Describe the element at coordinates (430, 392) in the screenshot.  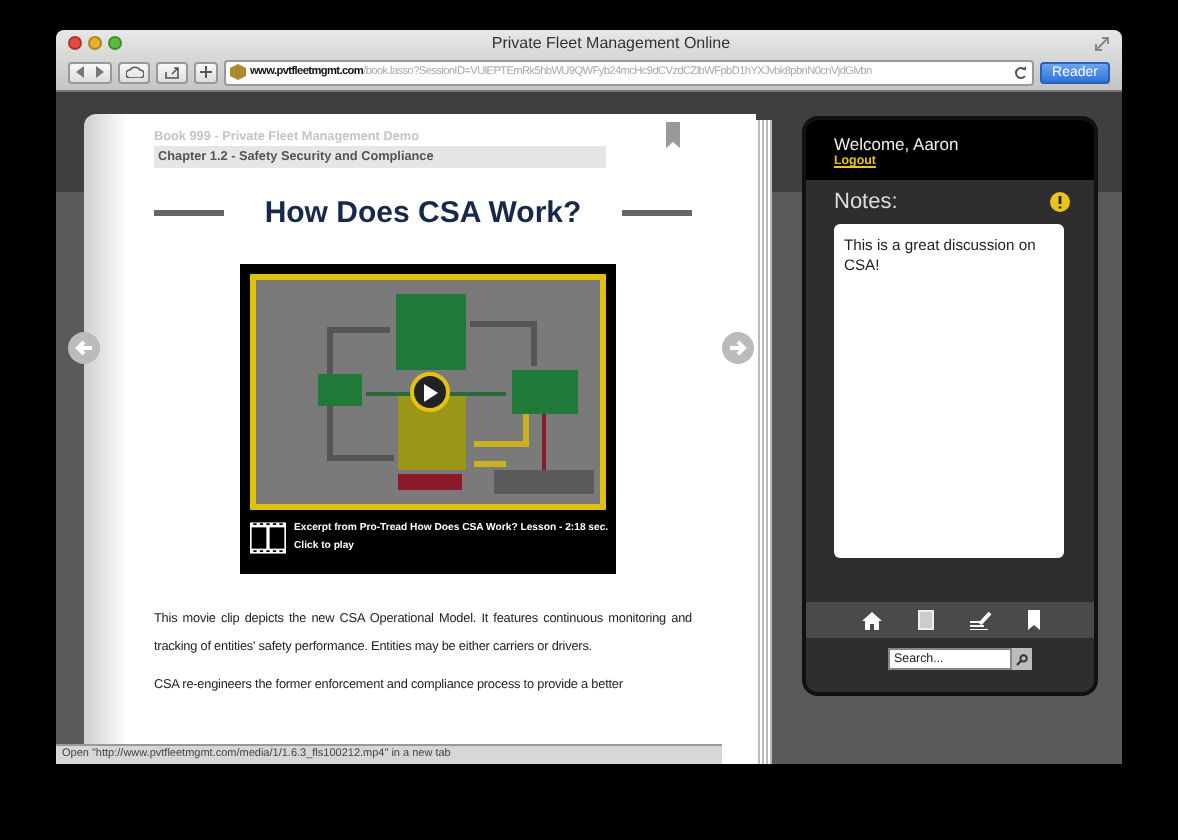
I see `play-icon` at that location.